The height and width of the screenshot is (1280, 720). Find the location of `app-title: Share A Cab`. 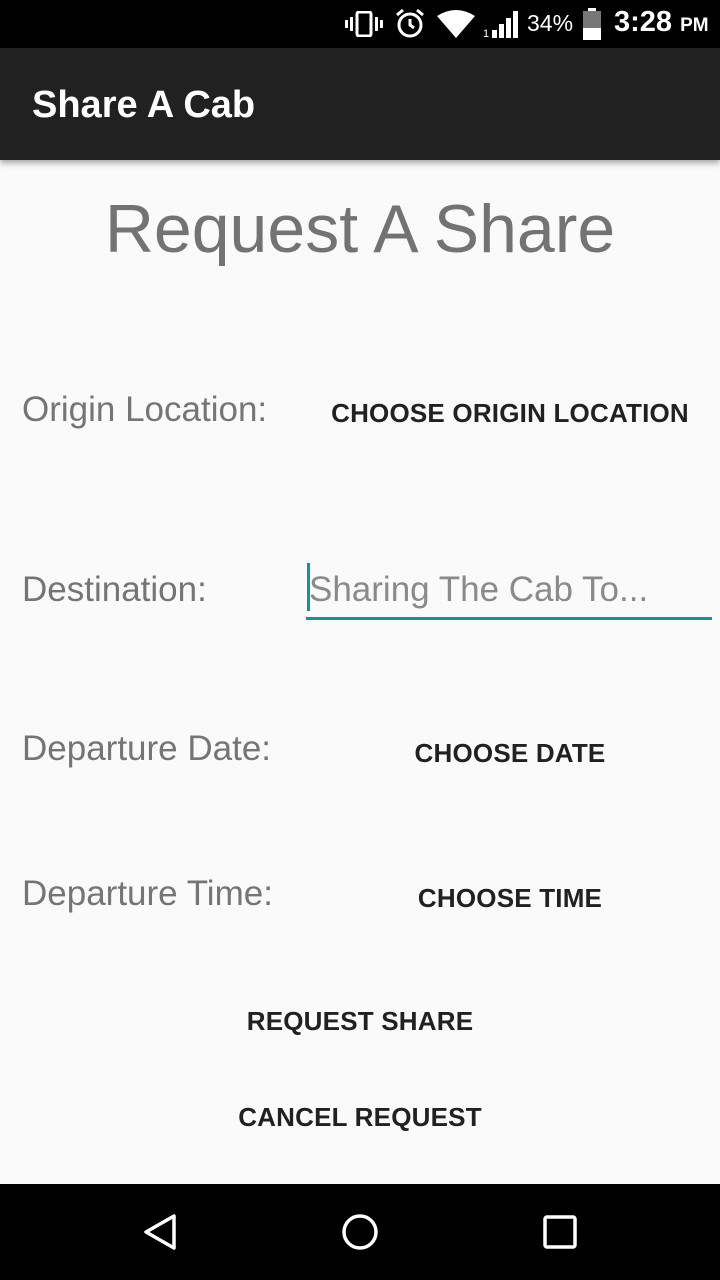

app-title: Share A Cab is located at coordinates (144, 105).